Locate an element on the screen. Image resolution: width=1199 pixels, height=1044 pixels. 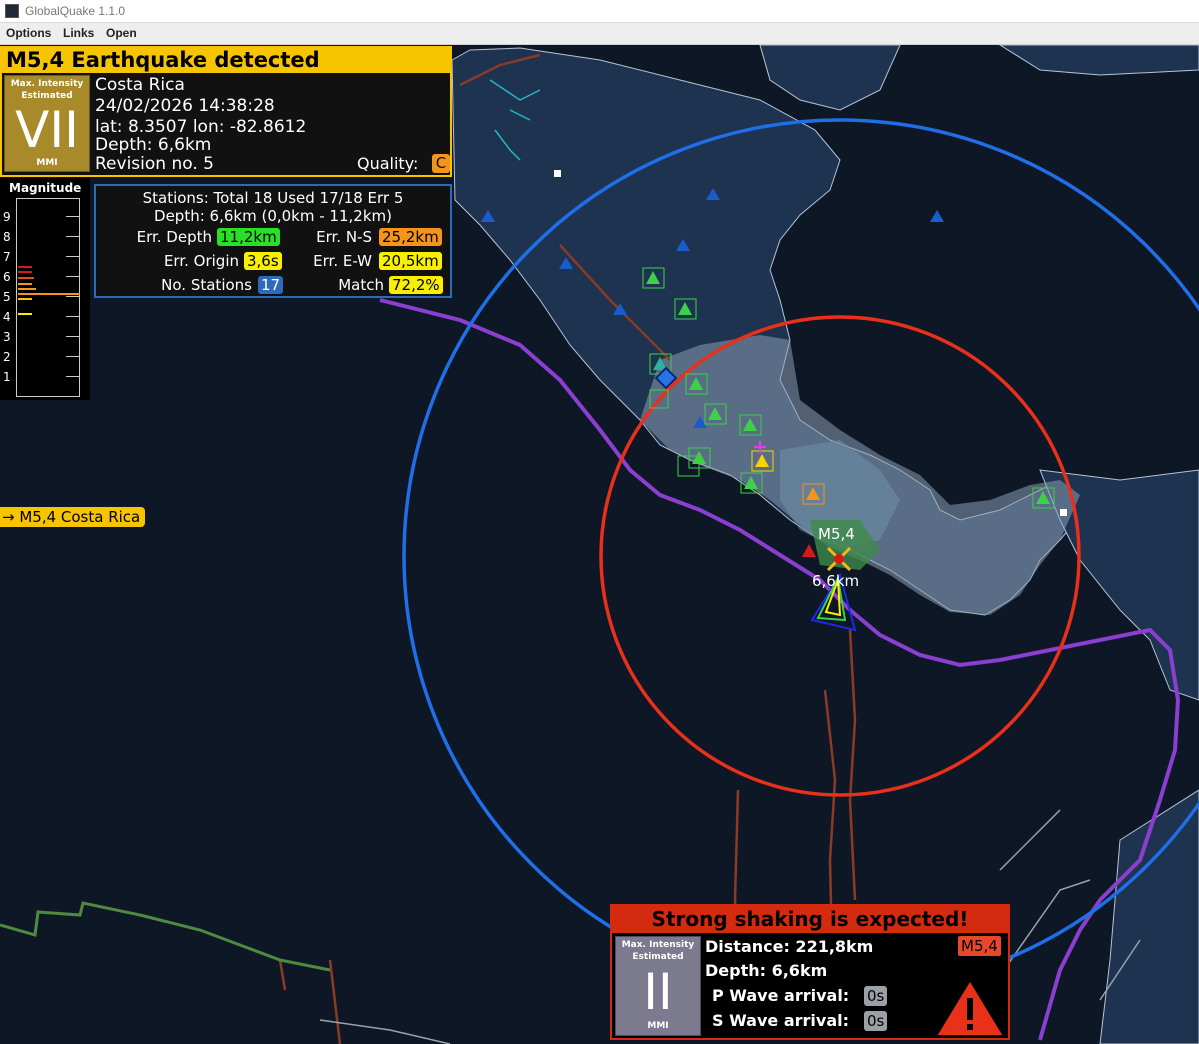
magnitude-tick-label: 2 is located at coordinates (7, 357).